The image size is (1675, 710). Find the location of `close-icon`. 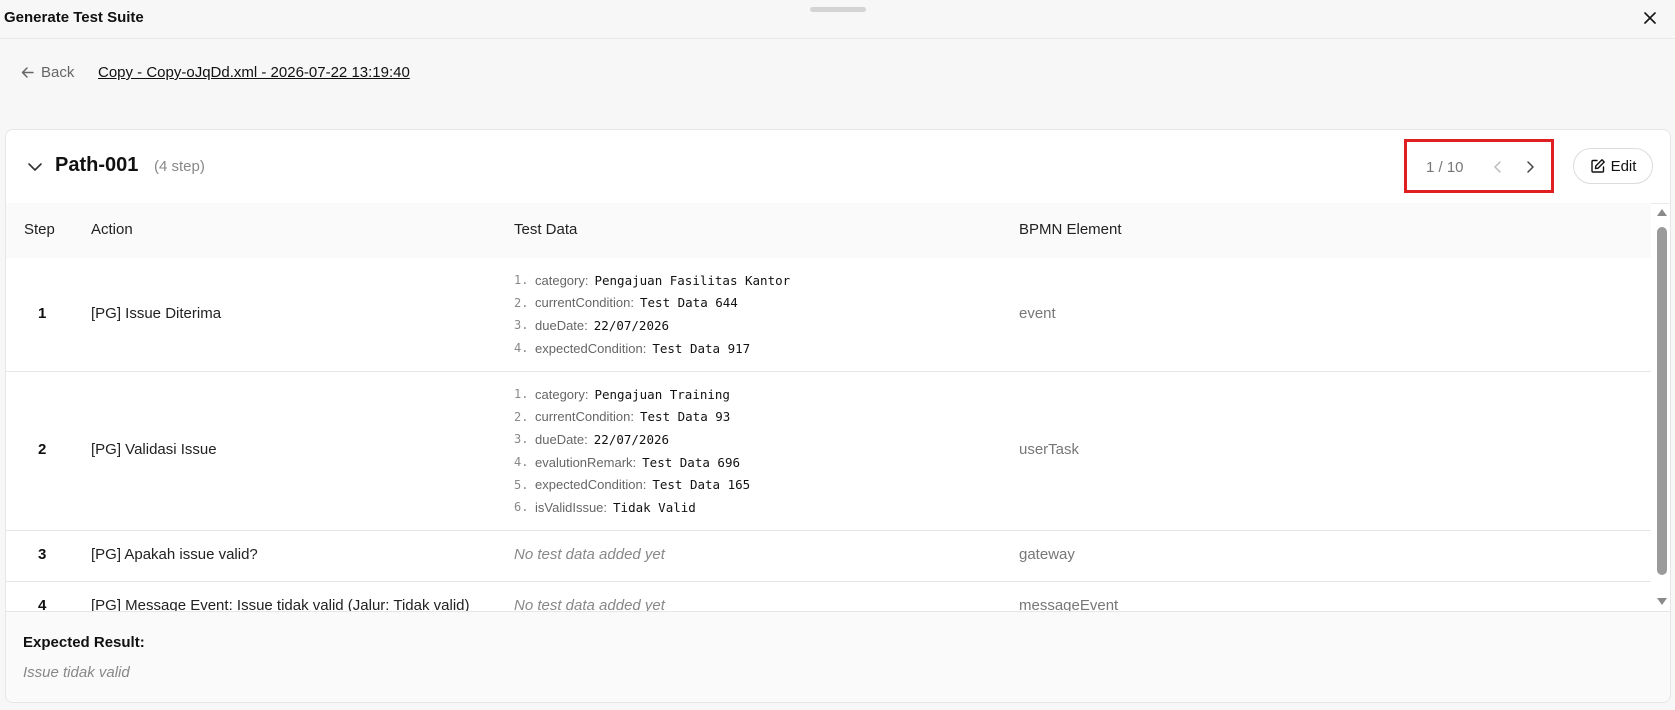

close-icon is located at coordinates (1650, 18).